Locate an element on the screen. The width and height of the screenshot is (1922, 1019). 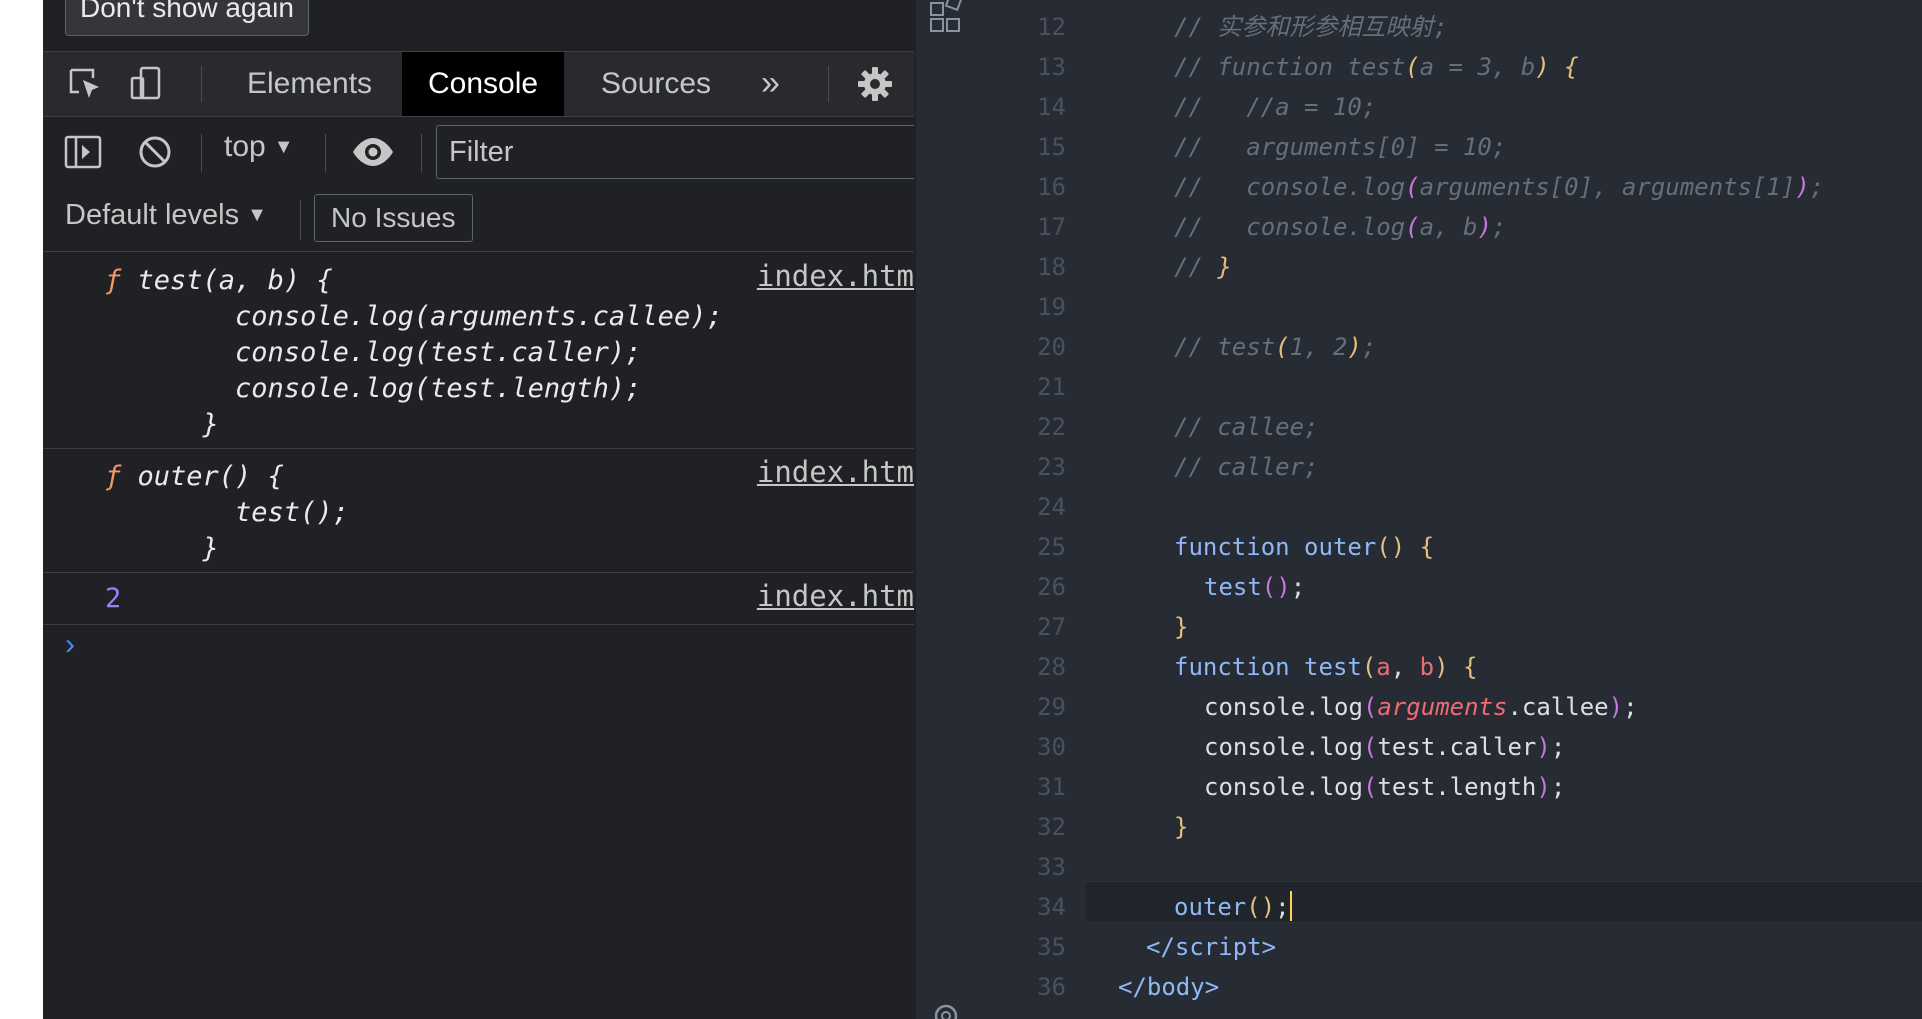
line-number: 20 is located at coordinates (1051, 347).